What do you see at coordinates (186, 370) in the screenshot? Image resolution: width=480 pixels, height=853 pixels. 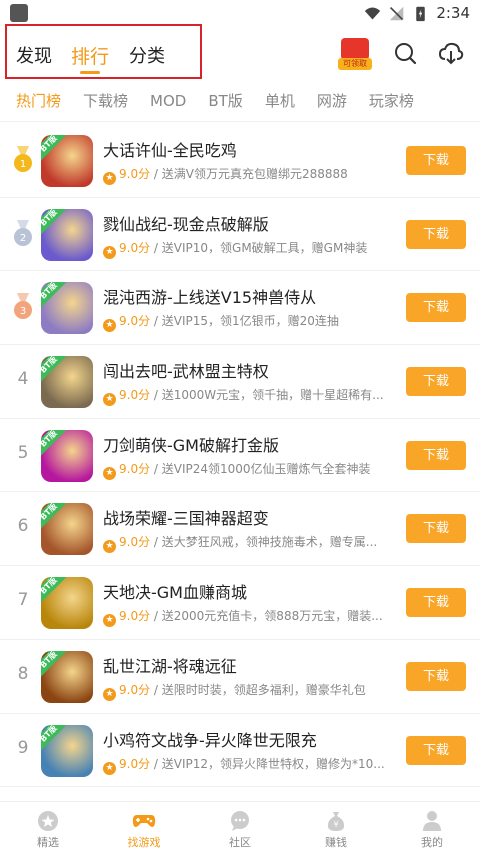 I see `game-title: 闯出去吧-武林盟主特权` at bounding box center [186, 370].